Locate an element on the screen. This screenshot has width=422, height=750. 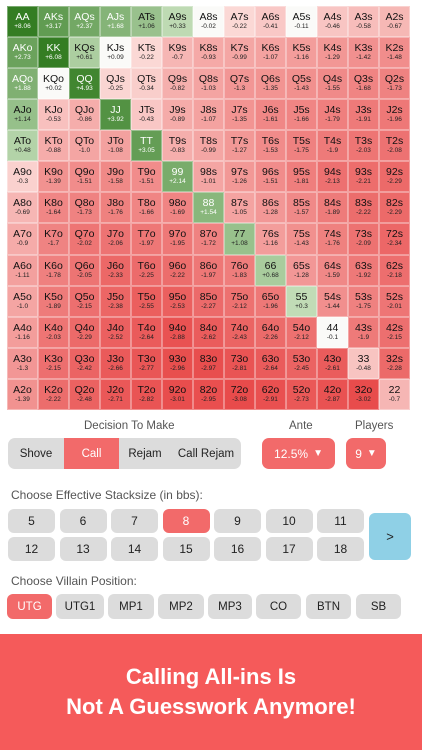
hand-cell-Q8o: Q8o -1.73 is located at coordinates (84, 208).